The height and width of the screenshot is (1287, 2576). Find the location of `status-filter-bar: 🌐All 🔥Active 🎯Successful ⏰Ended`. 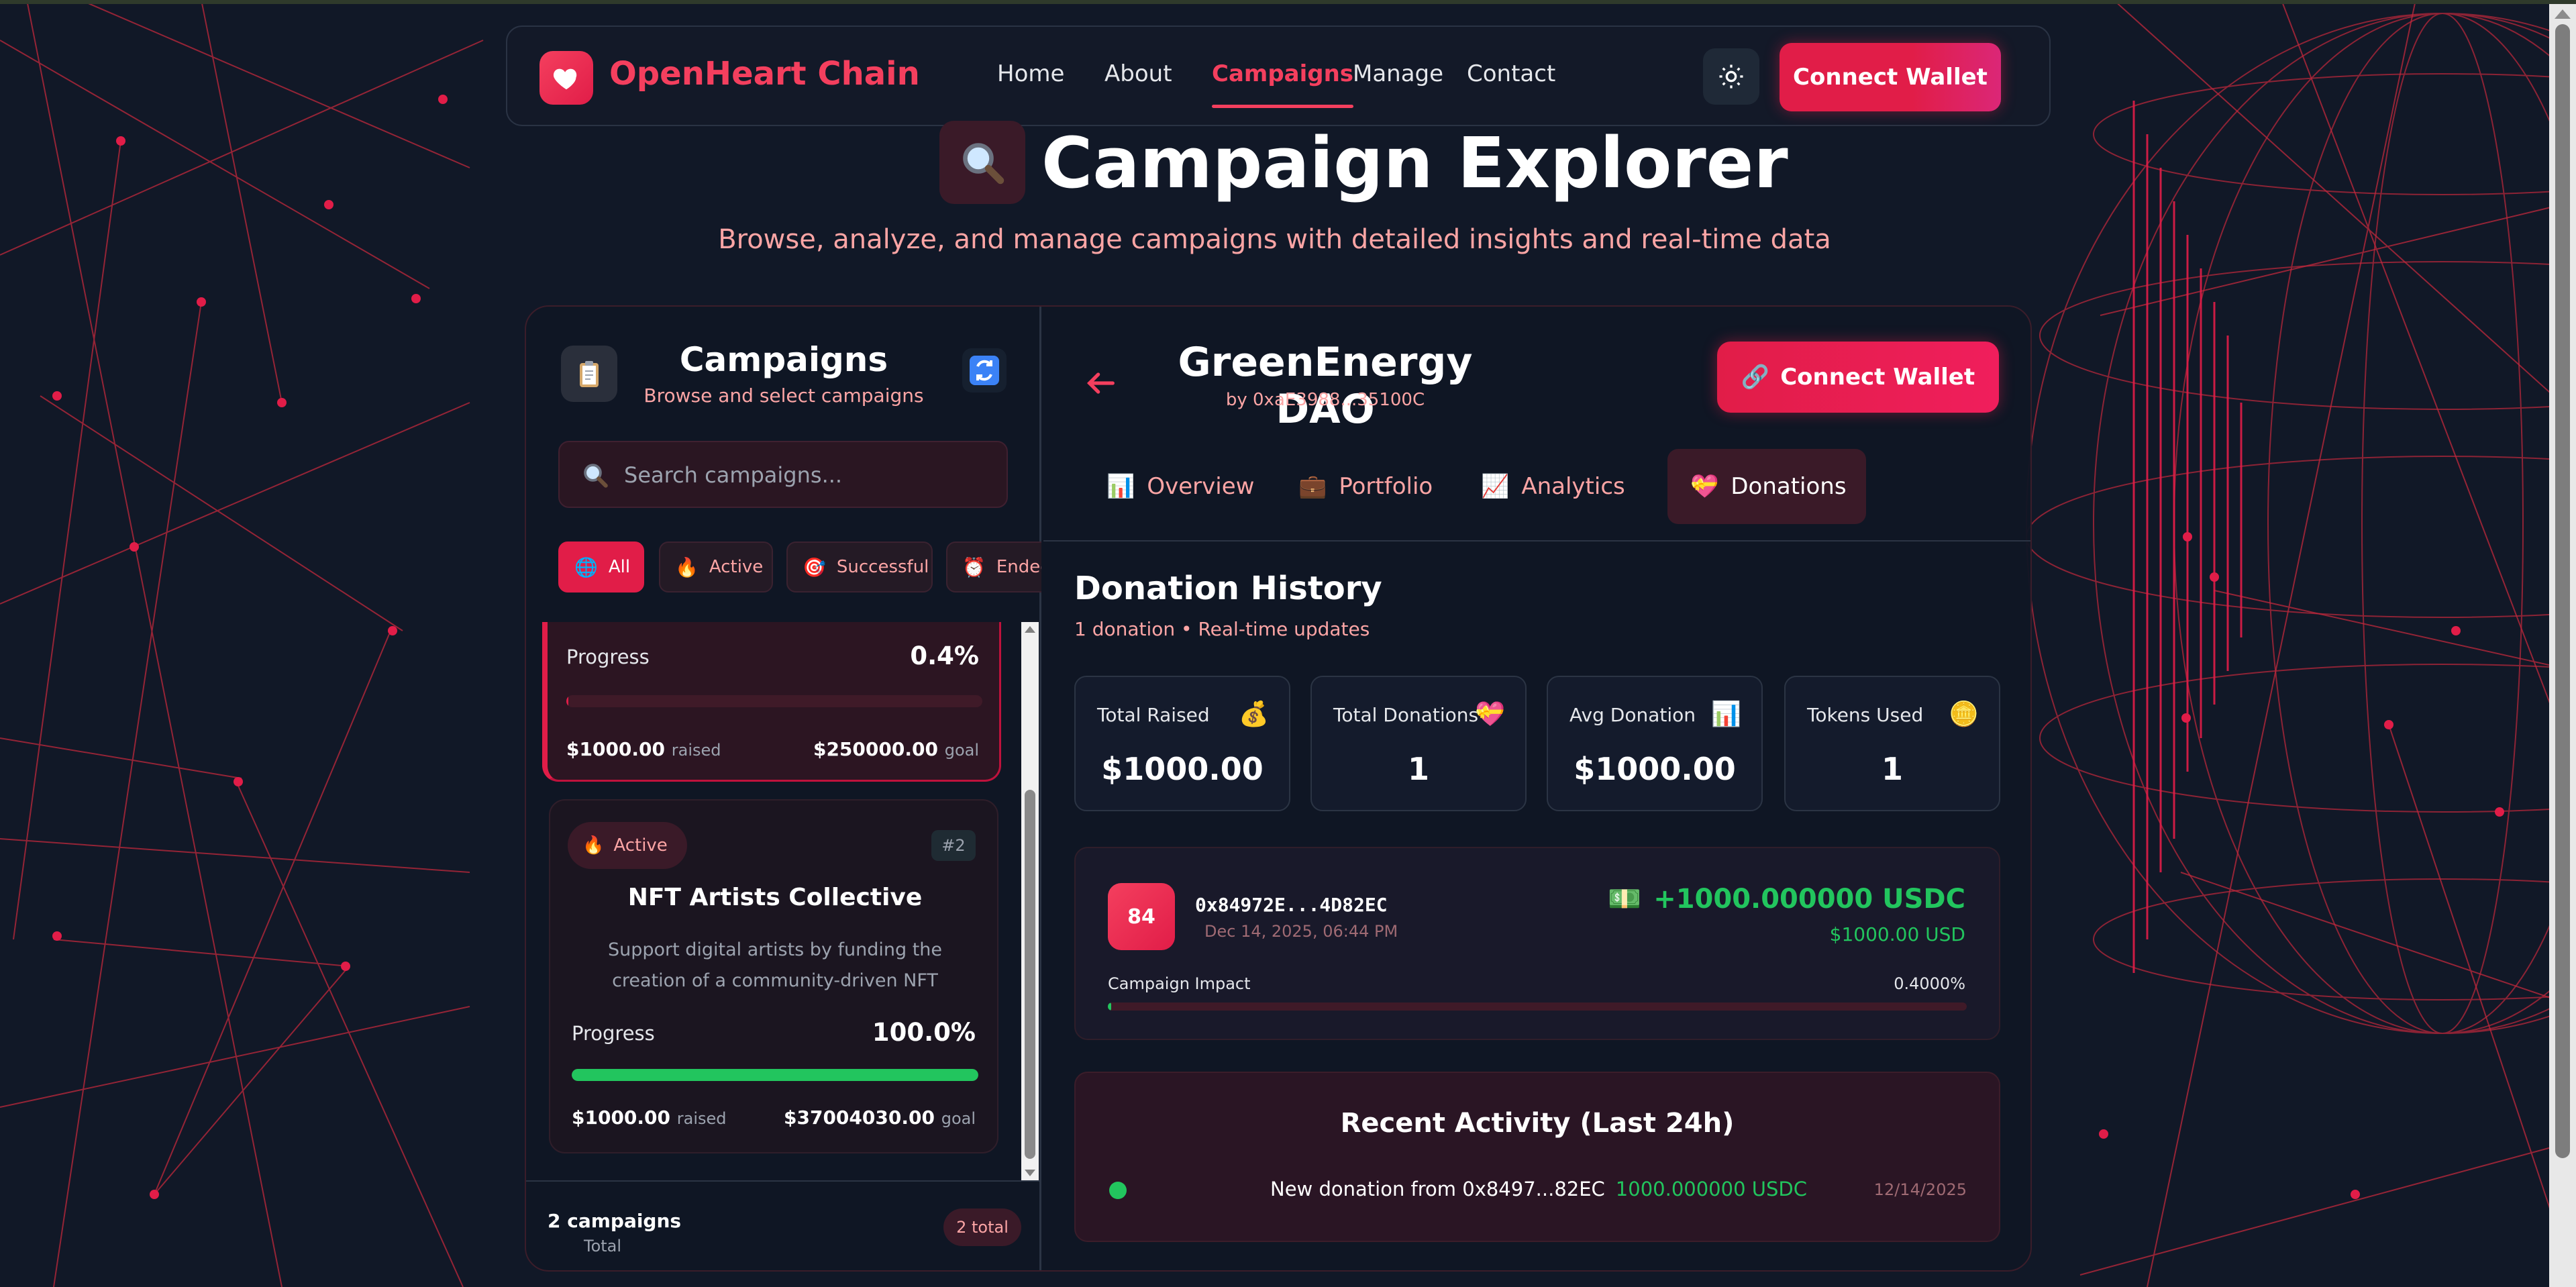

status-filter-bar: 🌐All 🔥Active 🎯Successful ⏰Ended is located at coordinates (799, 567).